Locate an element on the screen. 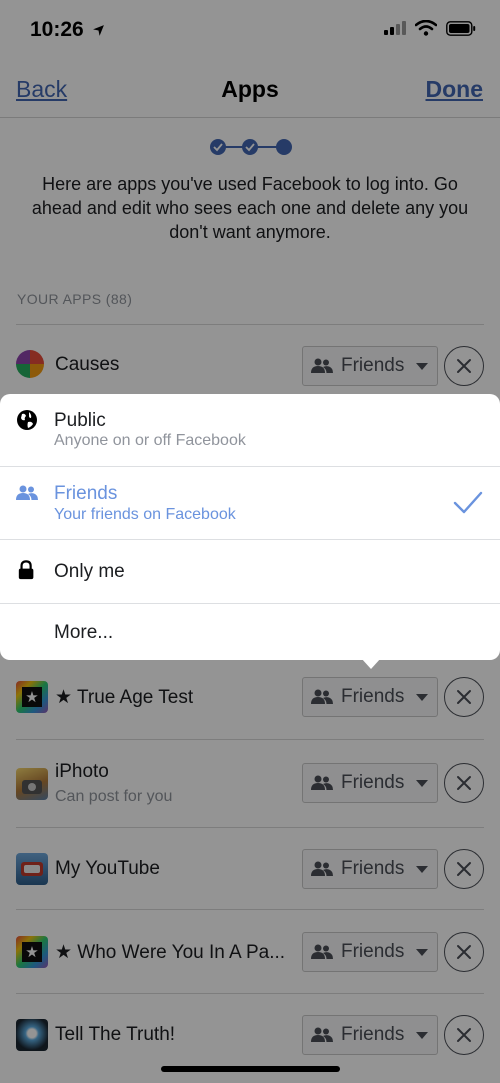 The image size is (500, 1083). friends-icon is located at coordinates (27, 492).